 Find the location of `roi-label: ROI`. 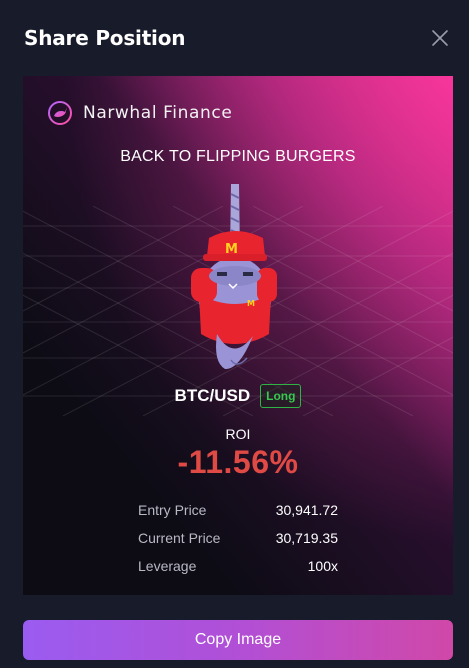

roi-label: ROI is located at coordinates (238, 434).